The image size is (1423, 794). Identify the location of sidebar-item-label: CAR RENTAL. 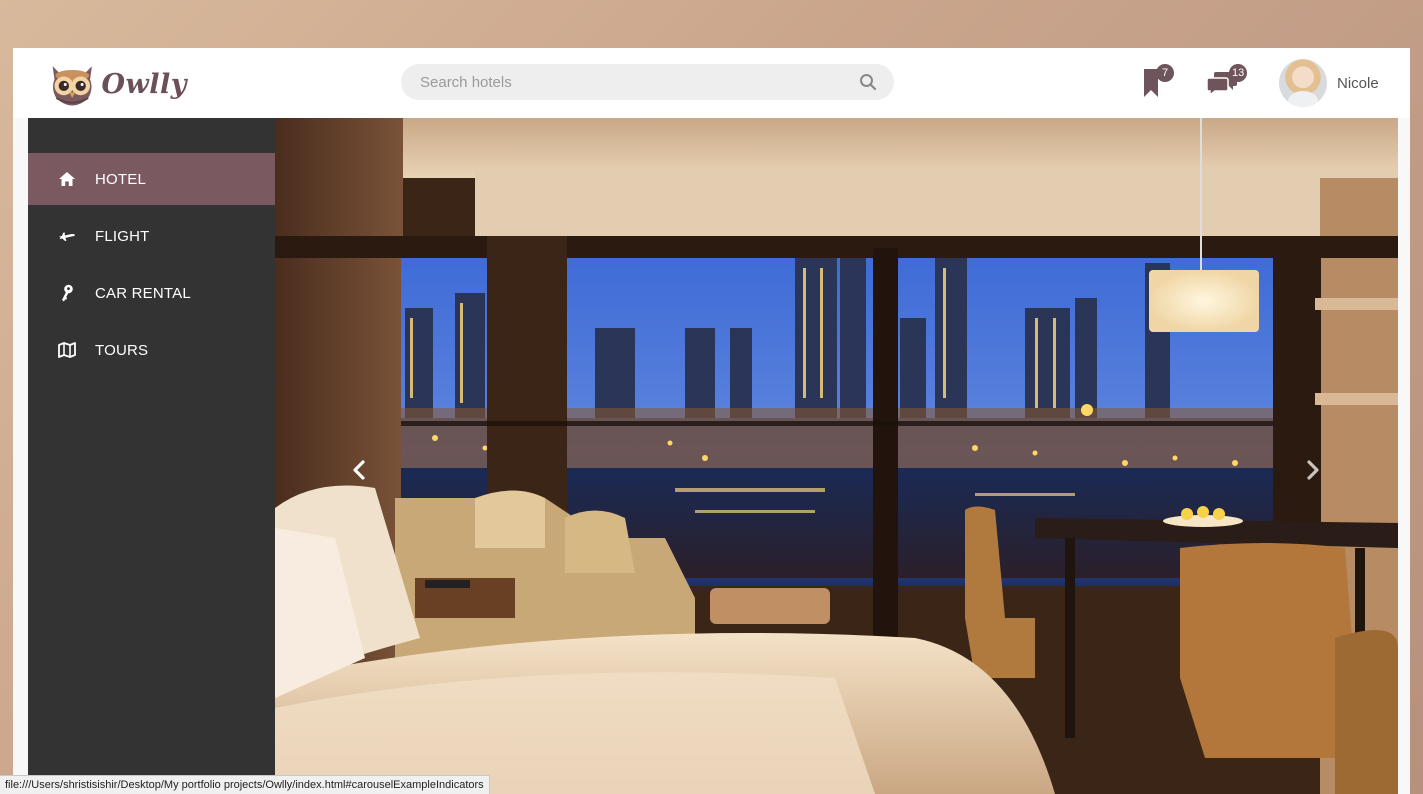
(143, 293).